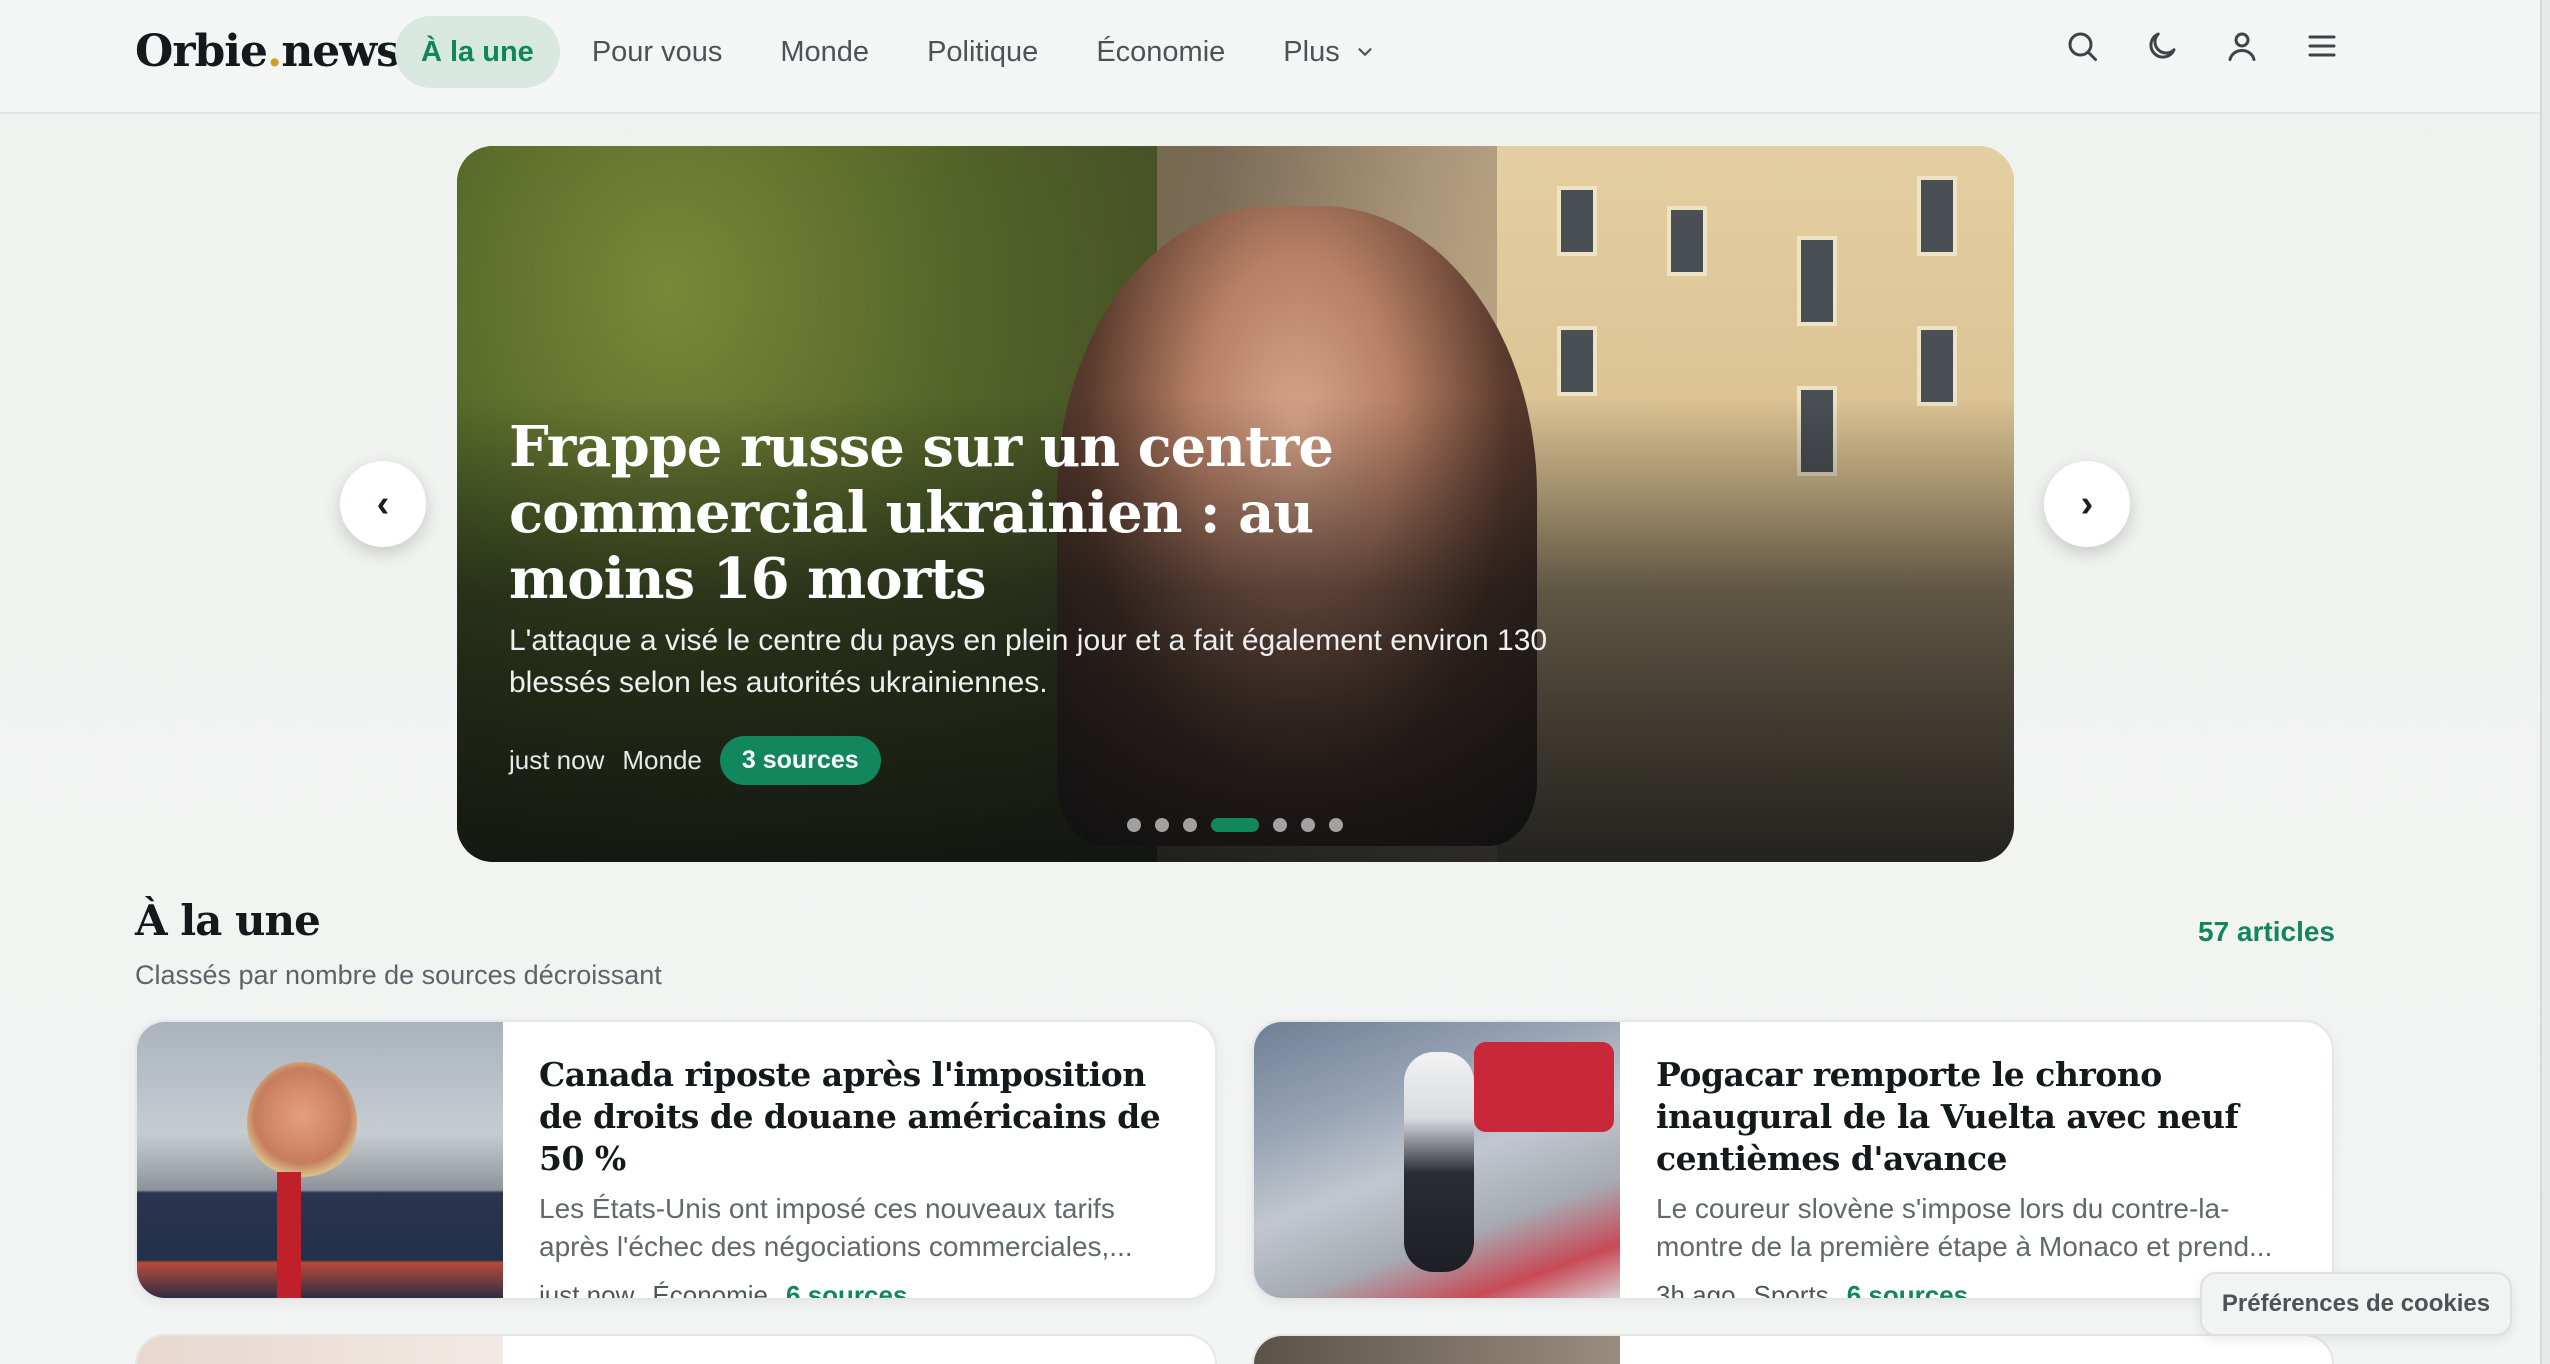 Image resolution: width=2550 pixels, height=1364 pixels. I want to click on user-icon, so click(2242, 46).